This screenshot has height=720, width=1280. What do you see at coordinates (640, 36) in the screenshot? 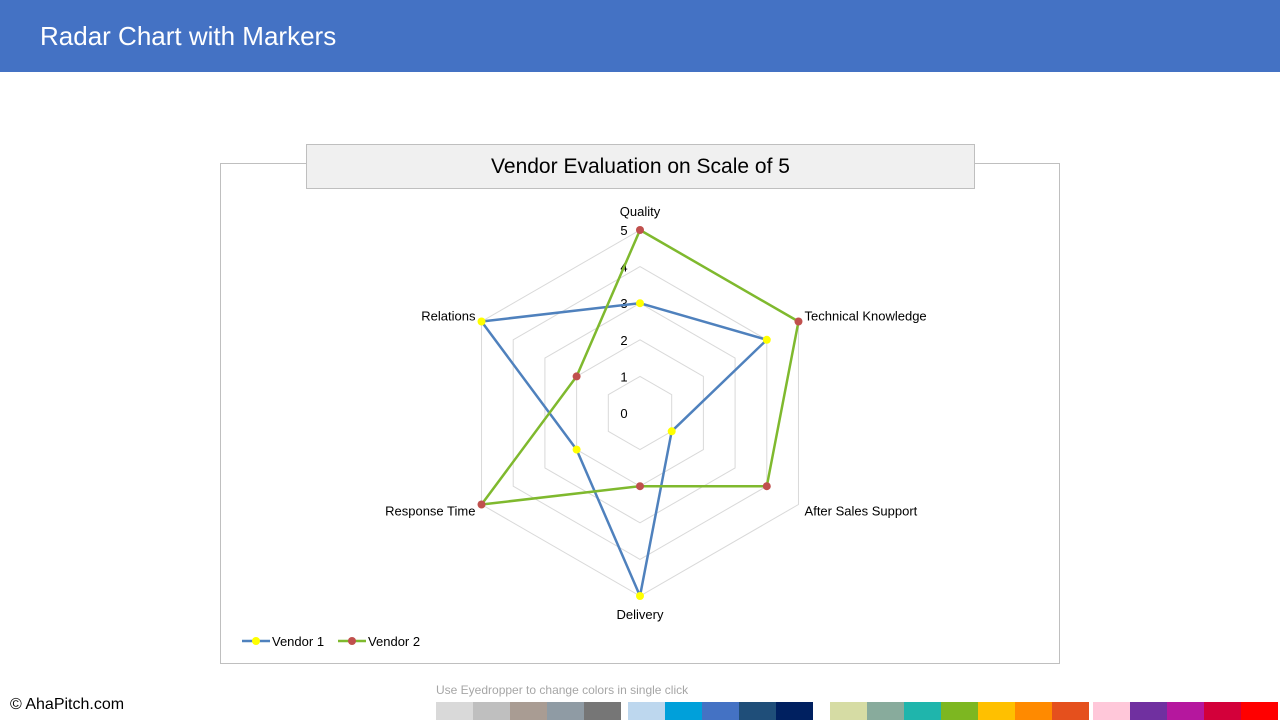
I see `header-bar: Radar Chart with Markers` at bounding box center [640, 36].